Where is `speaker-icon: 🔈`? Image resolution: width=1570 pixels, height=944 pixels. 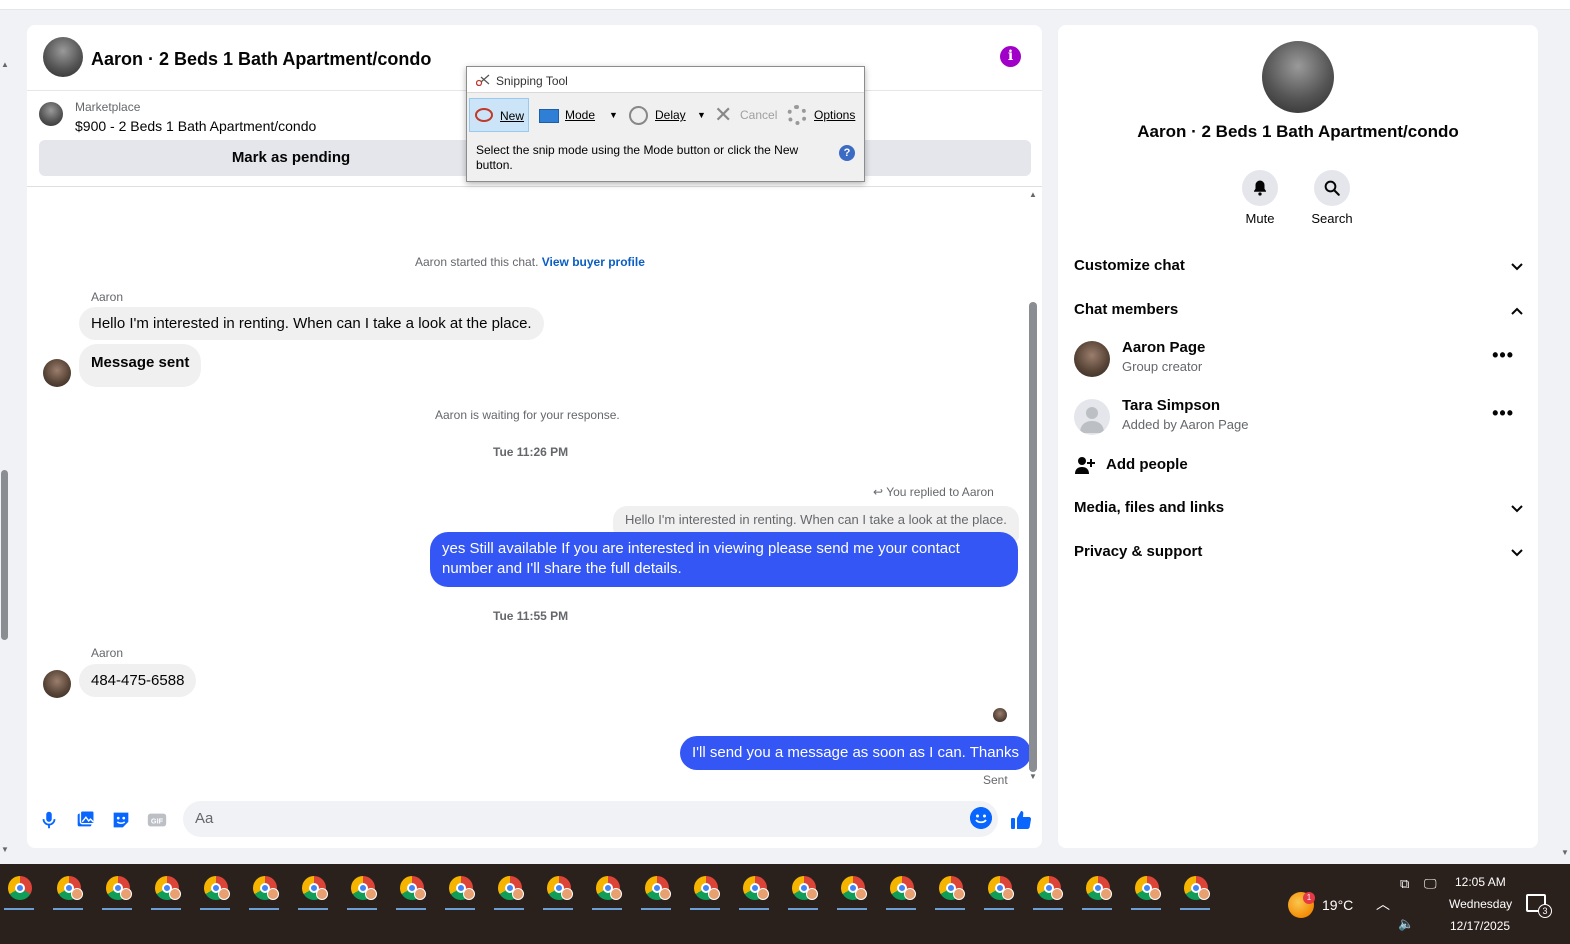 speaker-icon: 🔈 is located at coordinates (1406, 924).